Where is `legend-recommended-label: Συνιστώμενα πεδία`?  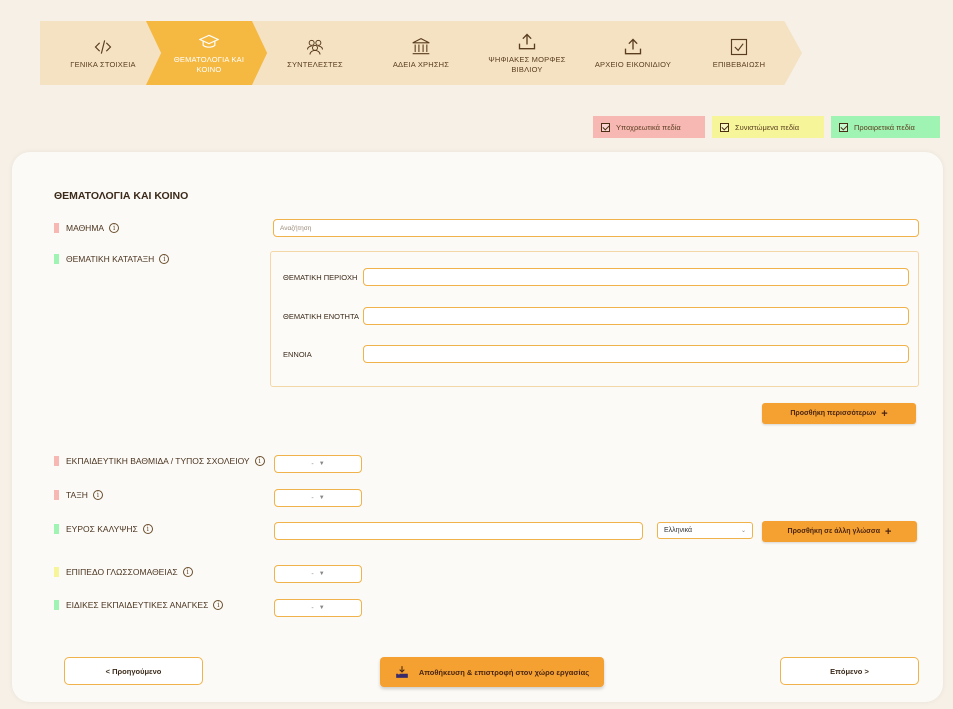 legend-recommended-label: Συνιστώμενα πεδία is located at coordinates (767, 127).